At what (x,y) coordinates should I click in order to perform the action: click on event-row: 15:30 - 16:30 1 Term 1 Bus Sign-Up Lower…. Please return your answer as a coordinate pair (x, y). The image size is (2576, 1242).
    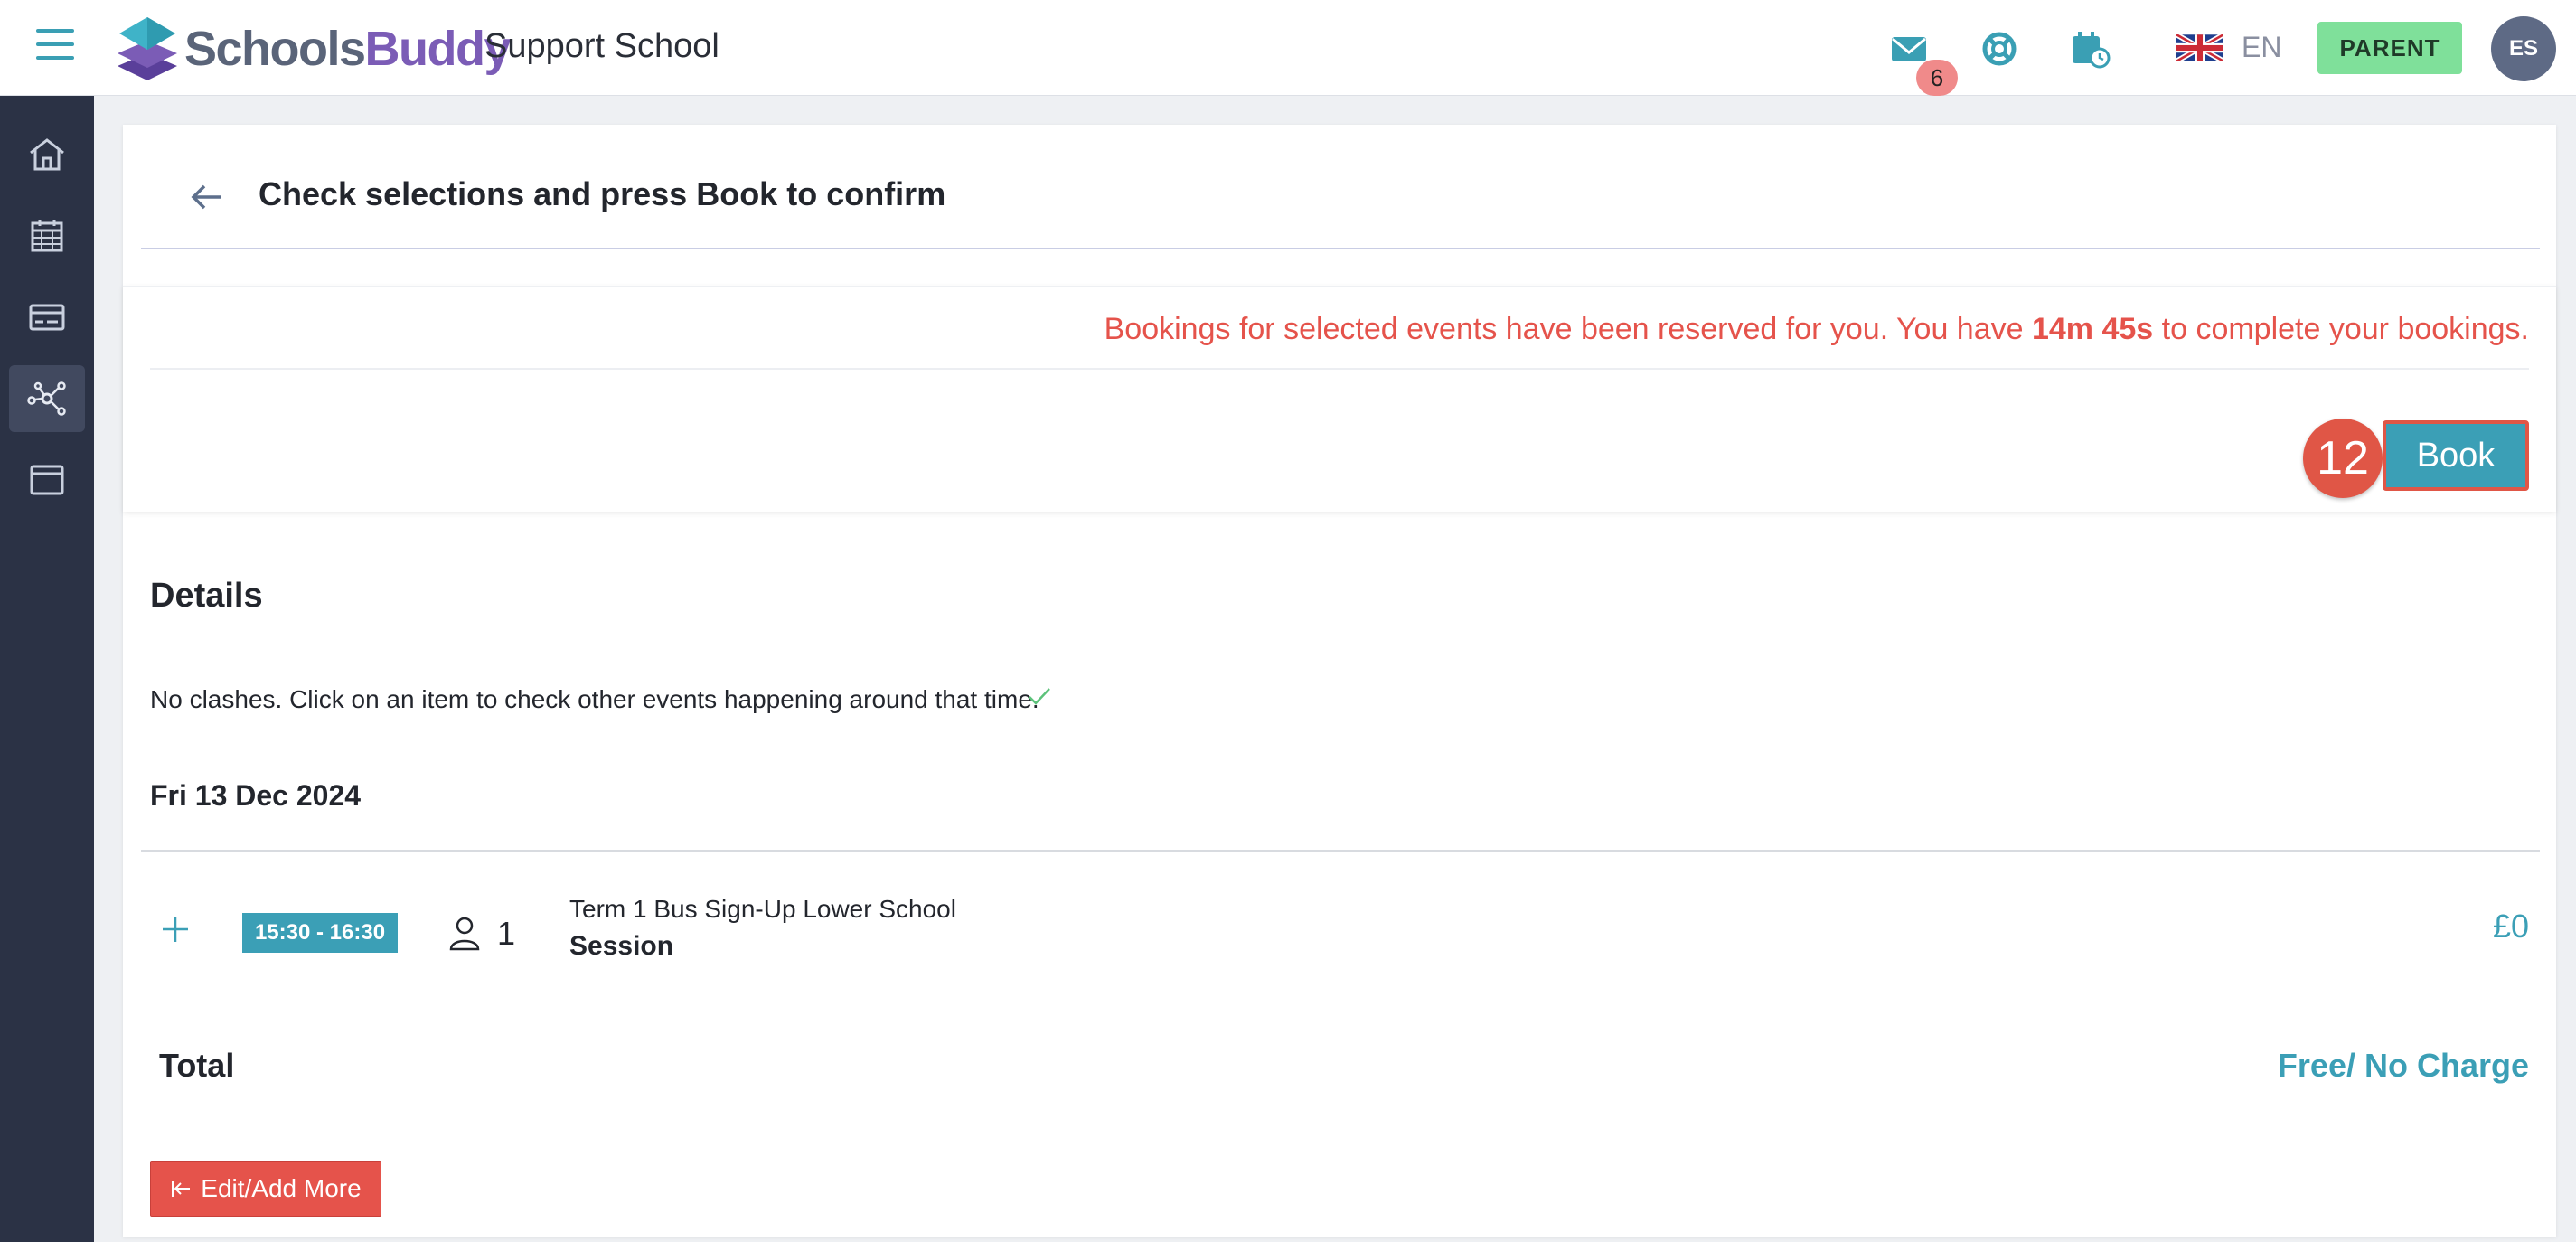
    Looking at the image, I should click on (1339, 925).